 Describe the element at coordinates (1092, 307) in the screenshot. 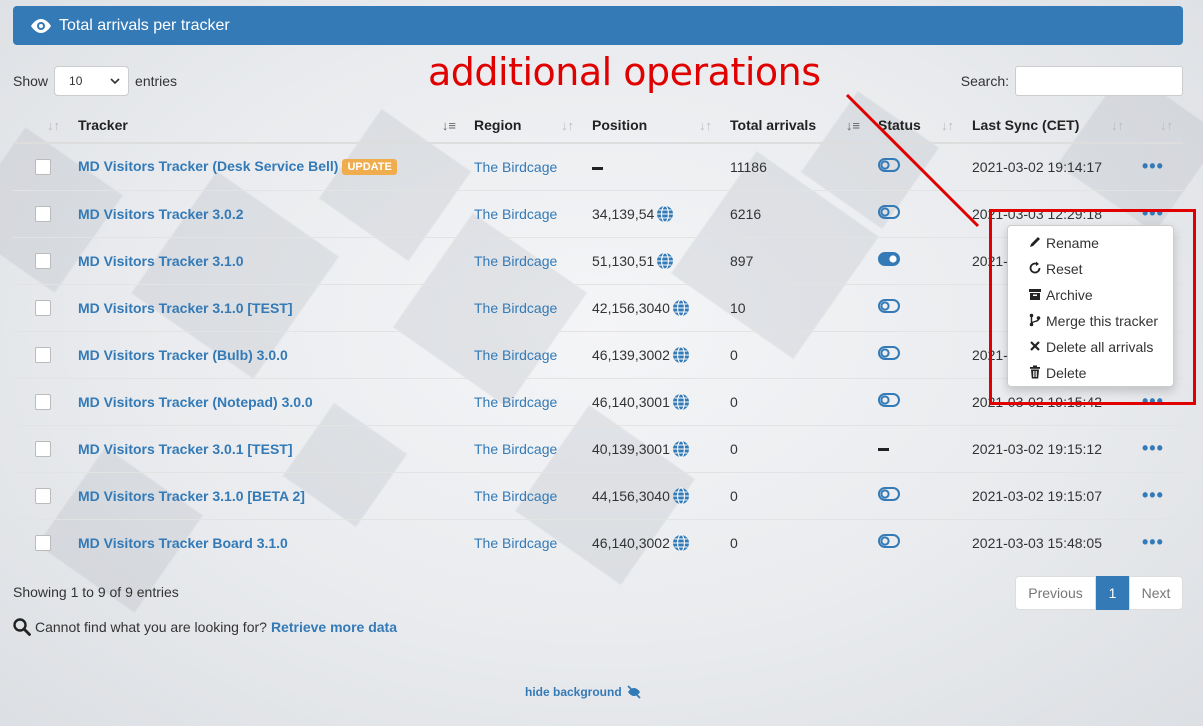

I see `highlight-box` at that location.